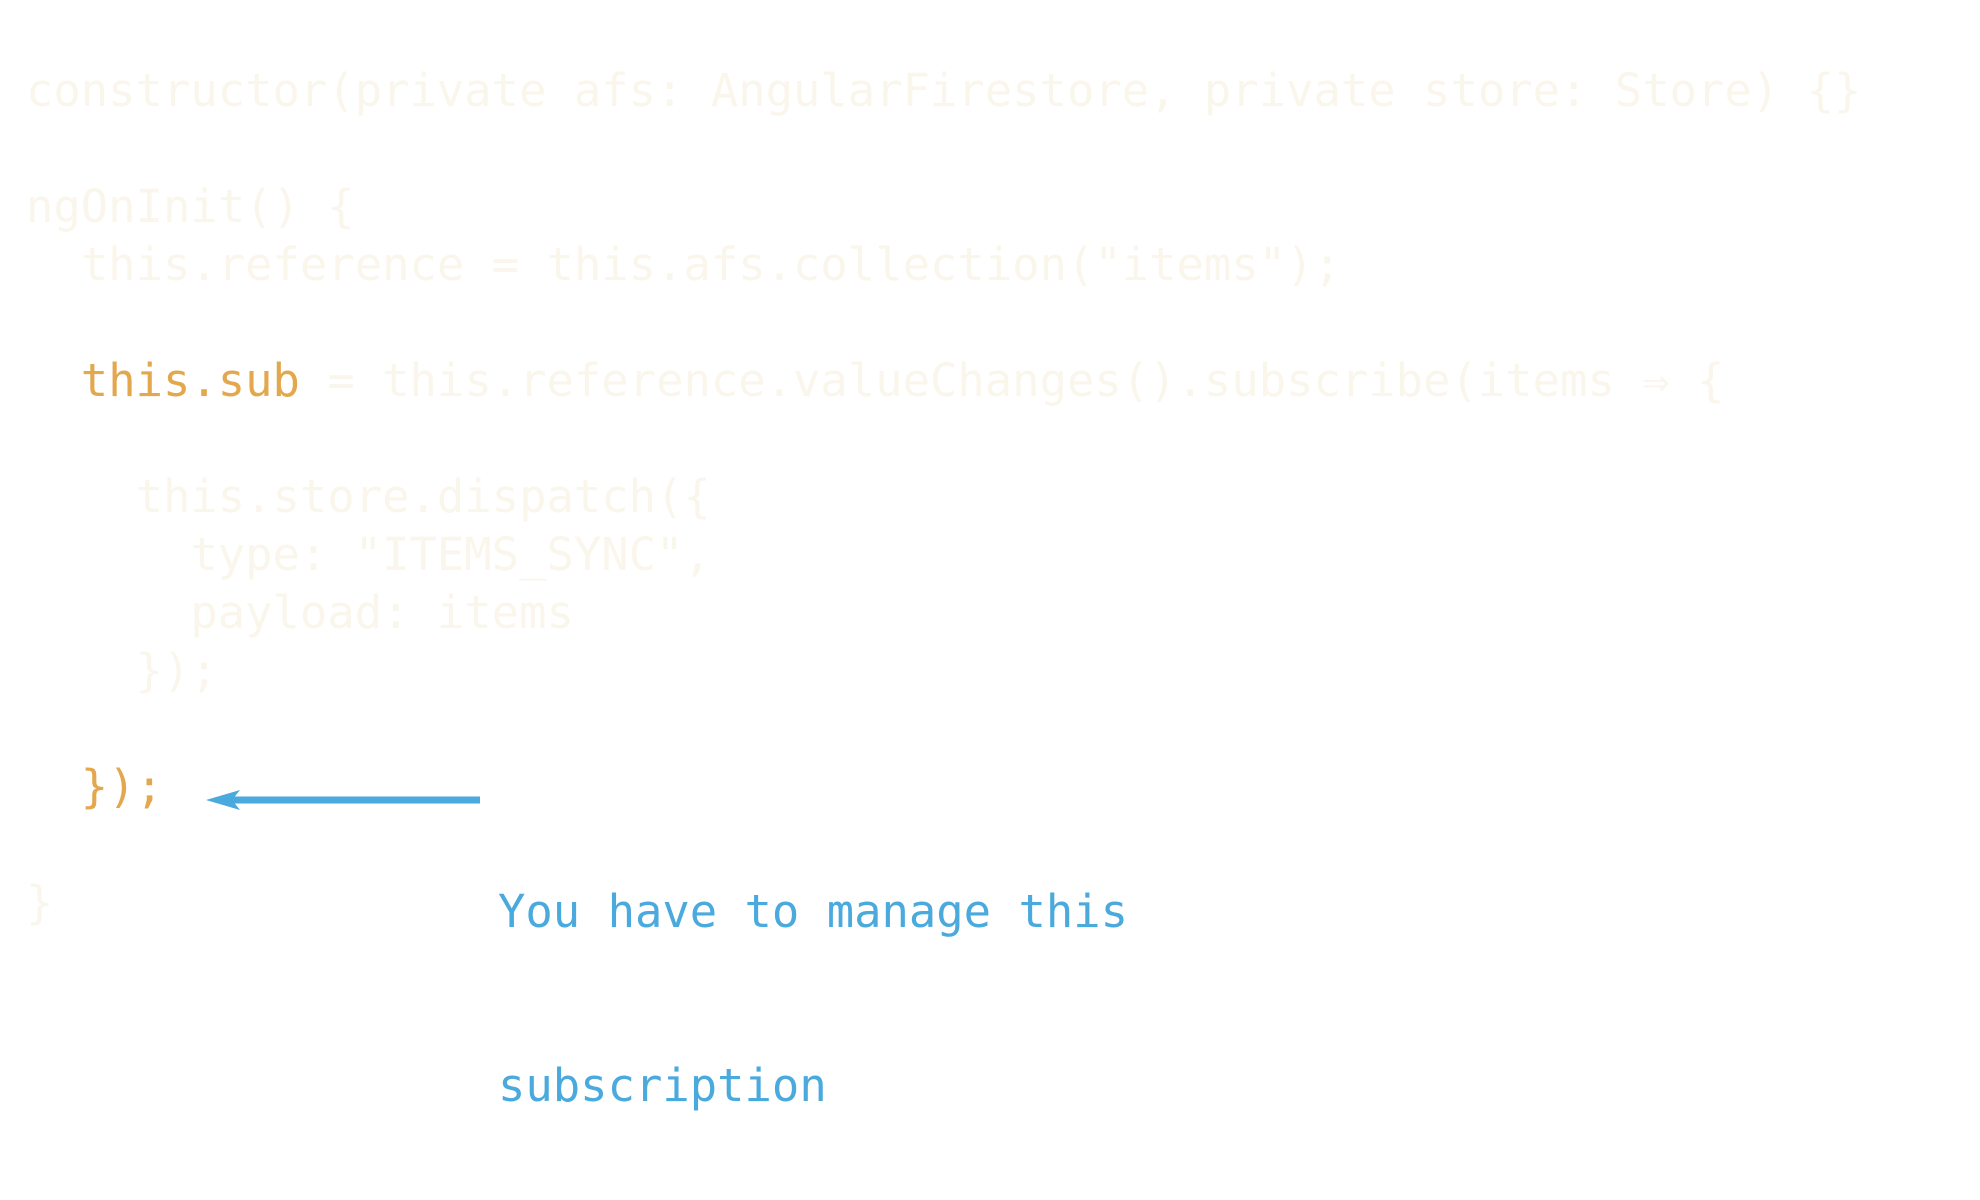 The image size is (1980, 1200). What do you see at coordinates (662, 1085) in the screenshot?
I see `annotation-line-2: subscription` at bounding box center [662, 1085].